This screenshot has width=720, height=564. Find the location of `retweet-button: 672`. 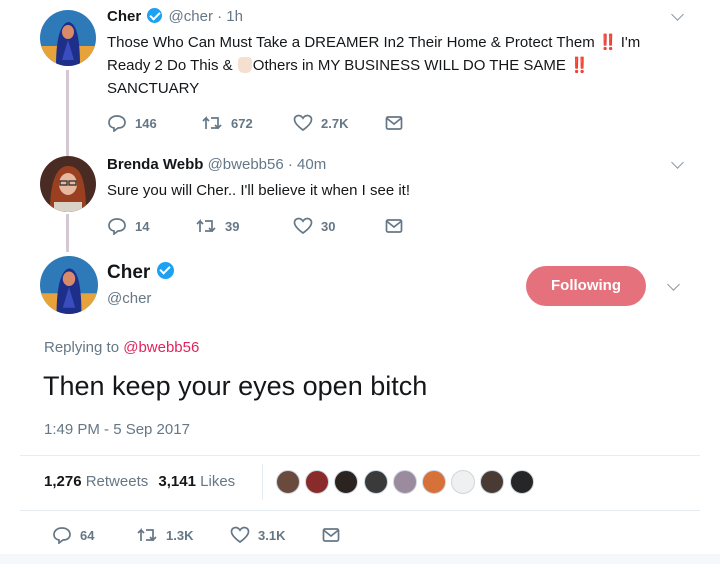

retweet-button: 672 is located at coordinates (227, 123).